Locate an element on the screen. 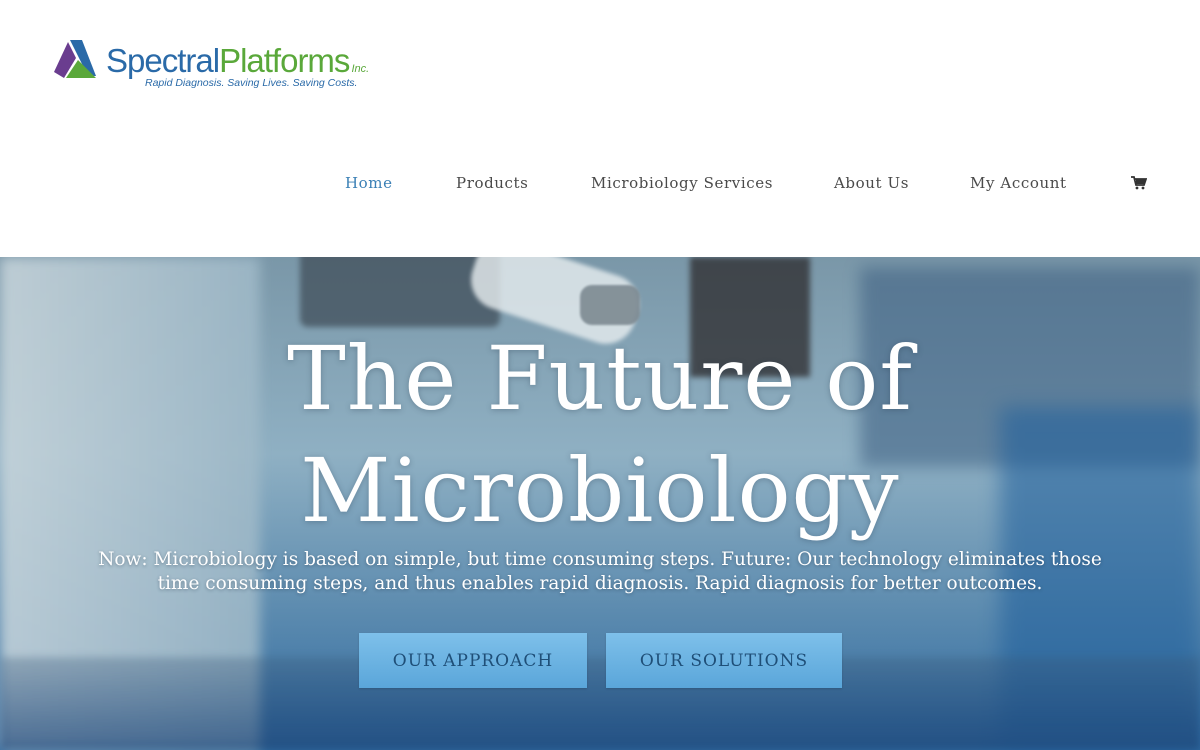 This screenshot has width=1200, height=750. logo-word-spectral: Spectral is located at coordinates (163, 60).